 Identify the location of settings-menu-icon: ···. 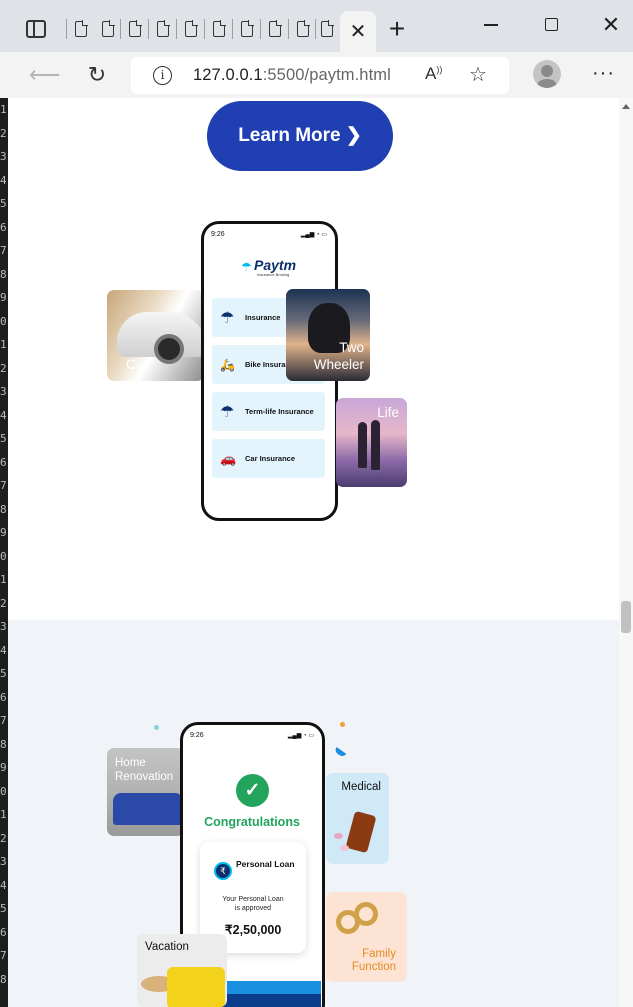
(603, 73).